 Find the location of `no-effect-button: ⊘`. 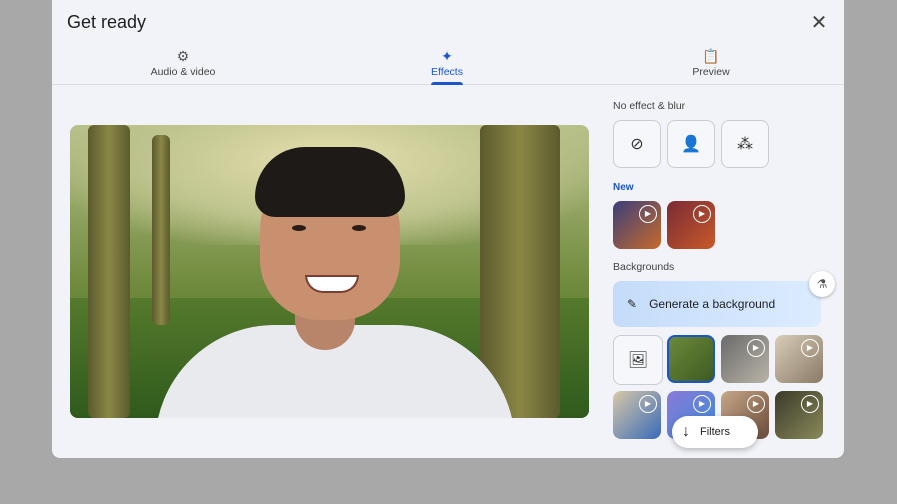

no-effect-button: ⊘ is located at coordinates (637, 144).